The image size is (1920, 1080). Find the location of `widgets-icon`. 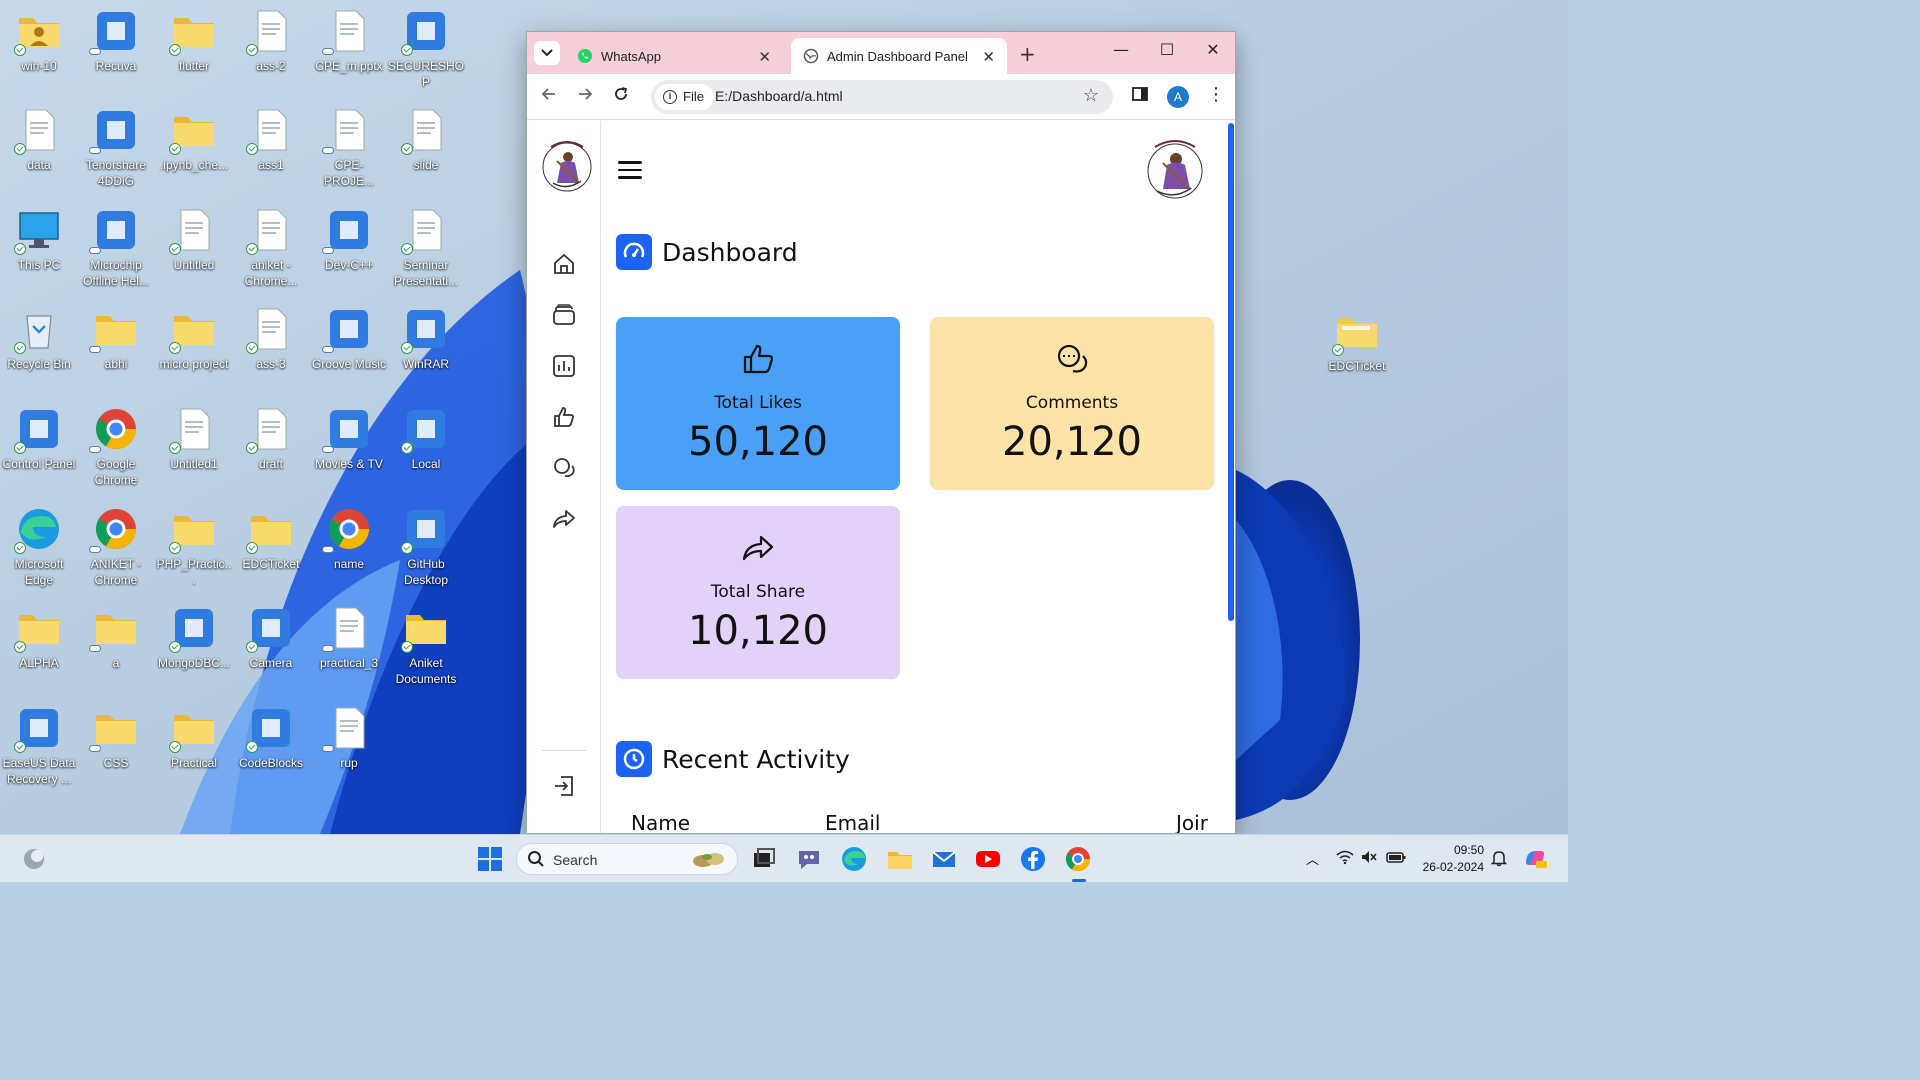

widgets-icon is located at coordinates (34, 859).